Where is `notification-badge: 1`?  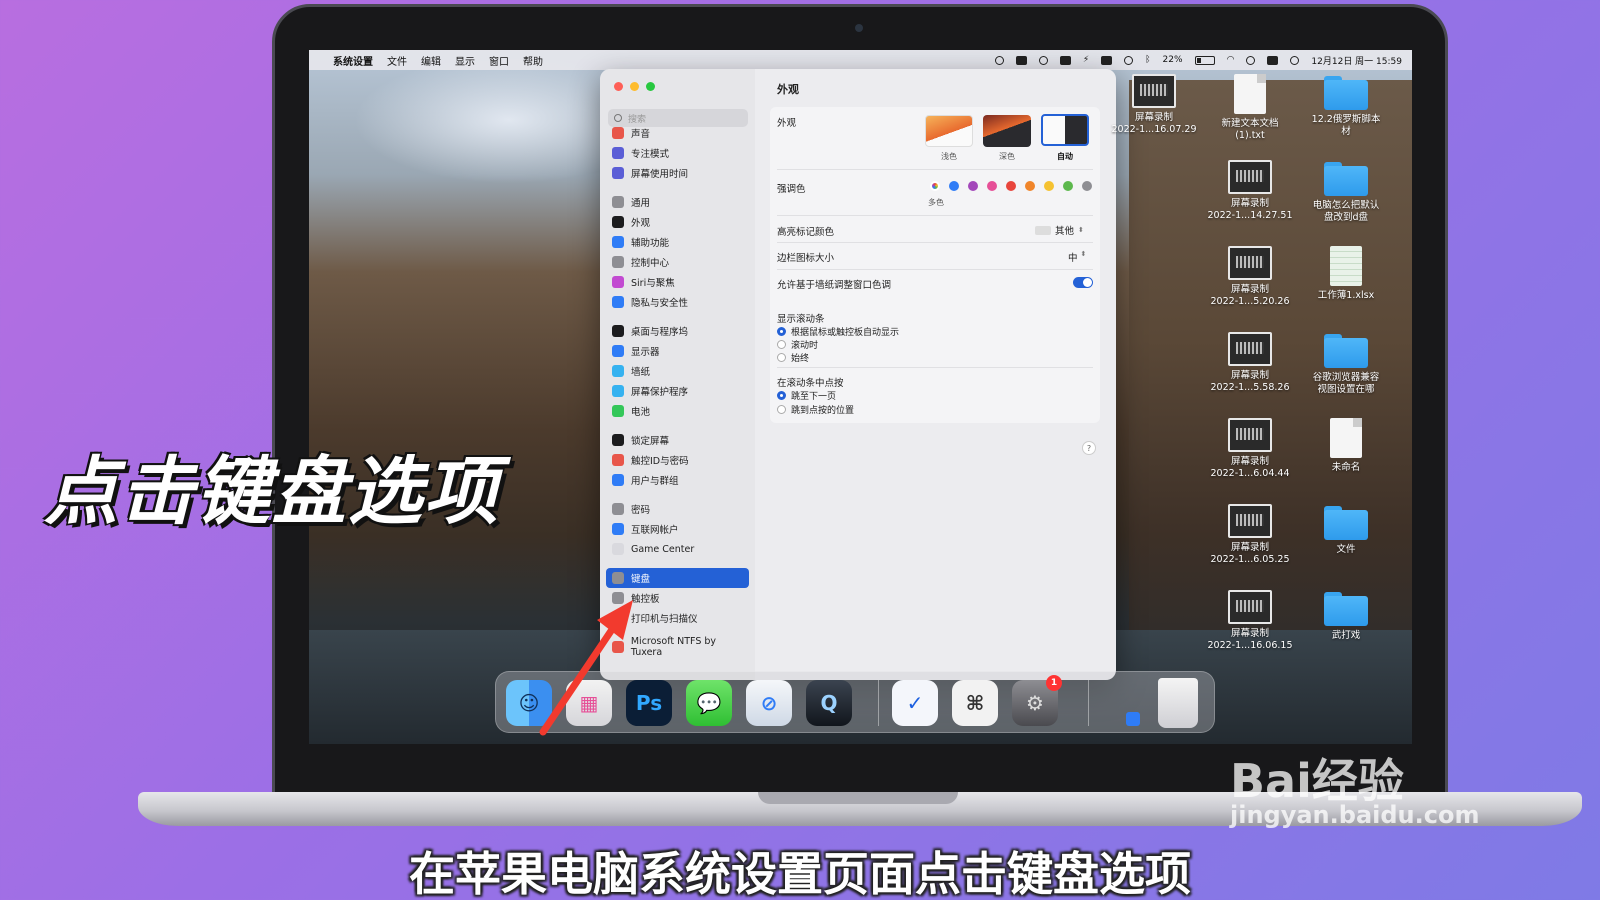
notification-badge: 1 is located at coordinates (1054, 683).